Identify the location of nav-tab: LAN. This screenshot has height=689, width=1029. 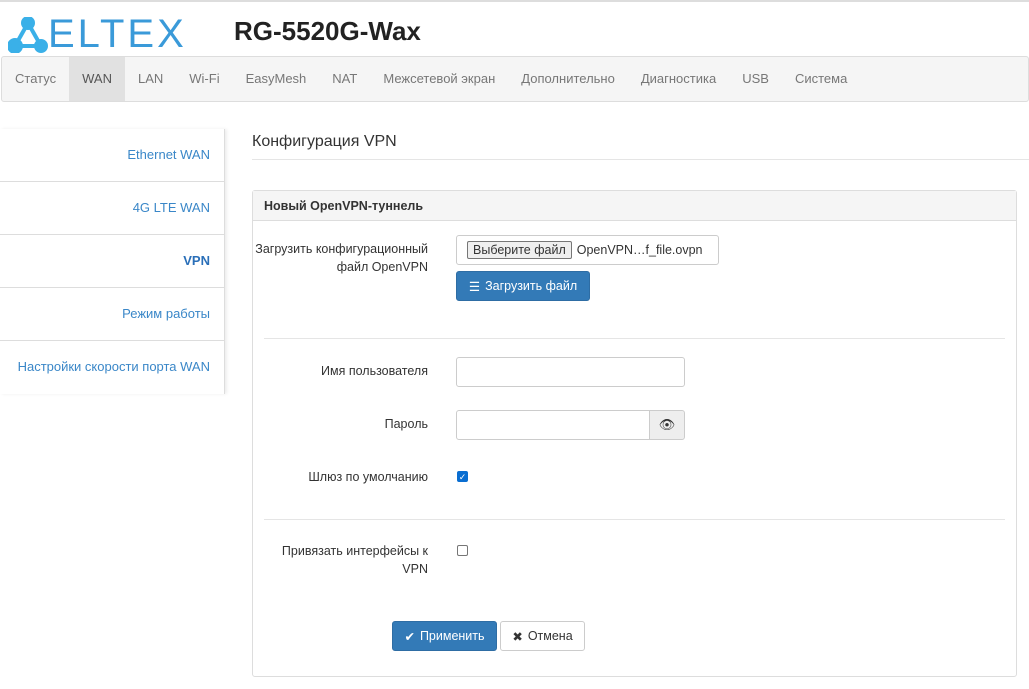
(150, 79).